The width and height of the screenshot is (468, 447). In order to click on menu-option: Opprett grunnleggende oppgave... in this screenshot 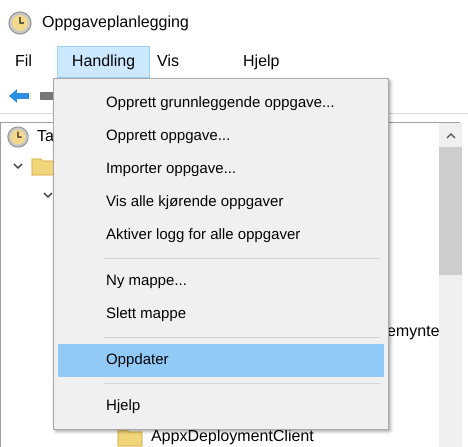, I will do `click(221, 103)`.